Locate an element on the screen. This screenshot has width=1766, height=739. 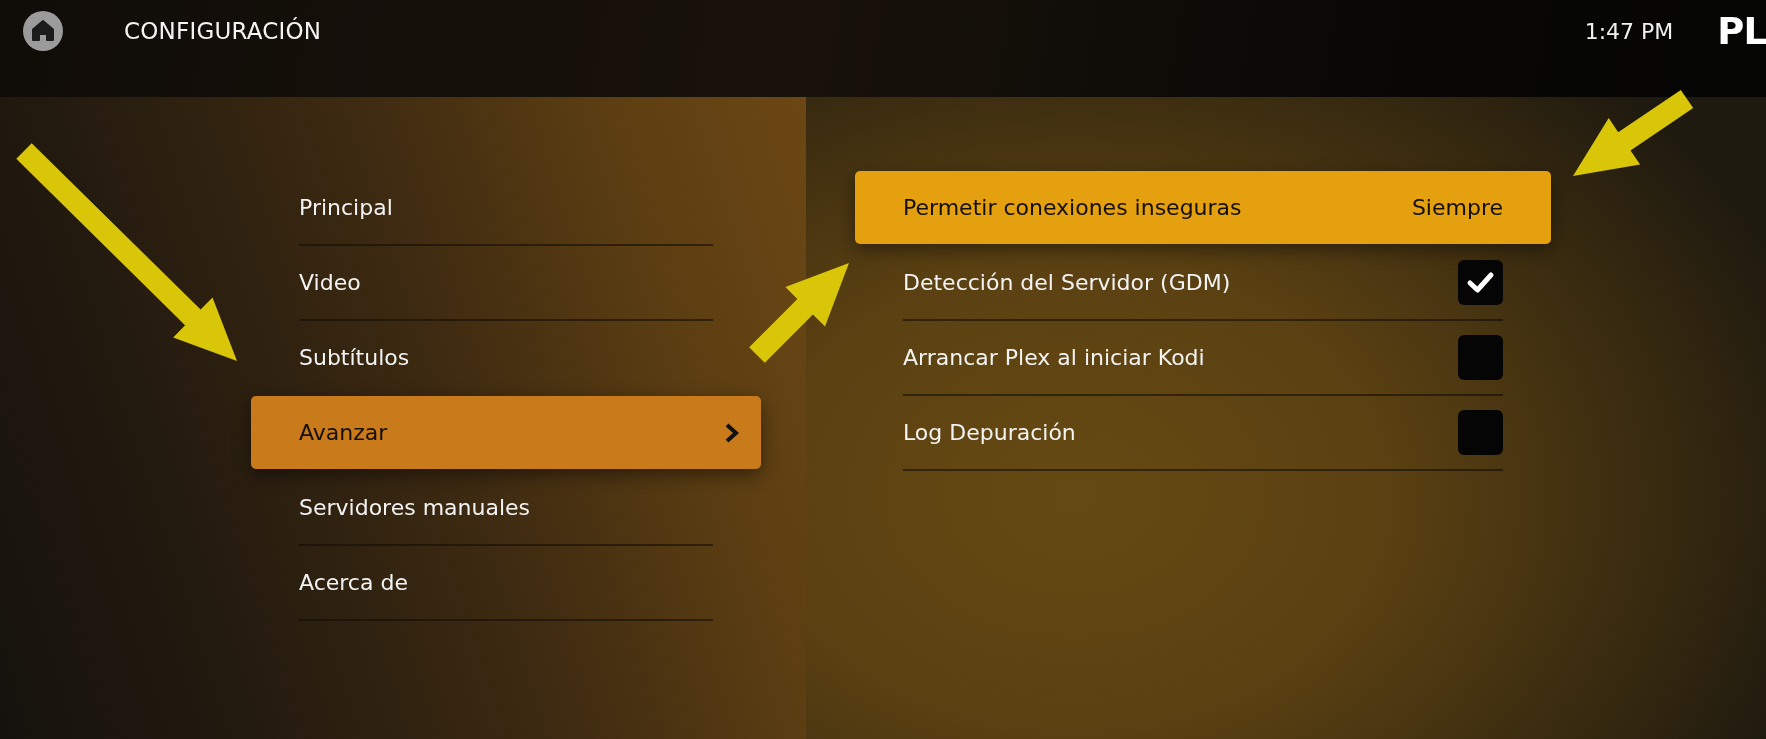
menu-item: Avanzar is located at coordinates (506, 432).